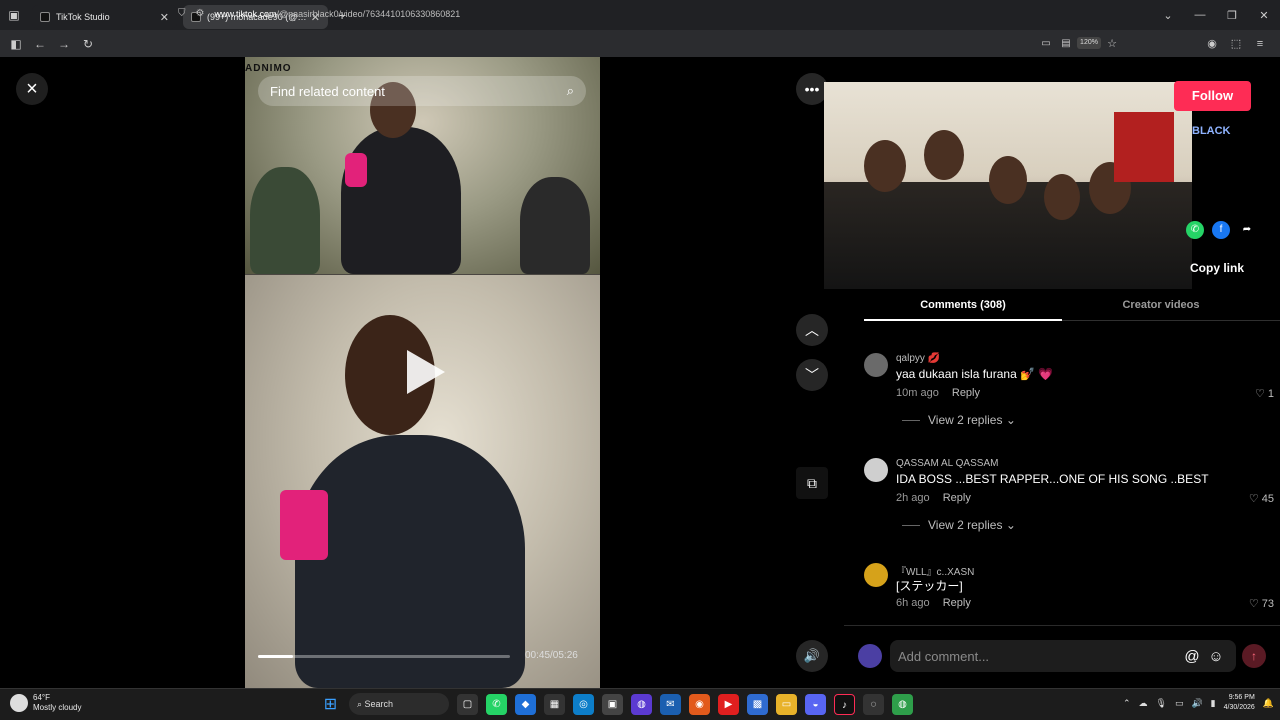 The height and width of the screenshot is (720, 1280). Describe the element at coordinates (14, 15) in the screenshot. I see `tab-actions-icon: ▣` at that location.